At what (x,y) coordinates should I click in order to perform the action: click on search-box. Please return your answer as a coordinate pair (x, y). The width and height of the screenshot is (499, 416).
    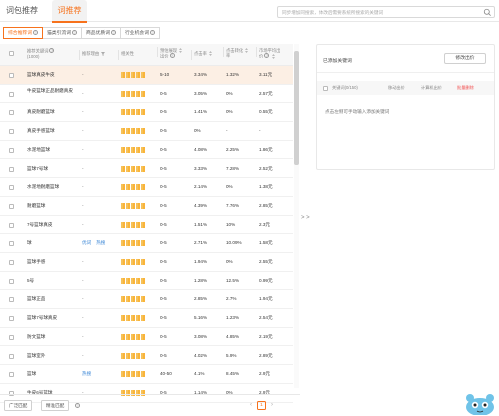
    Looking at the image, I should click on (386, 12).